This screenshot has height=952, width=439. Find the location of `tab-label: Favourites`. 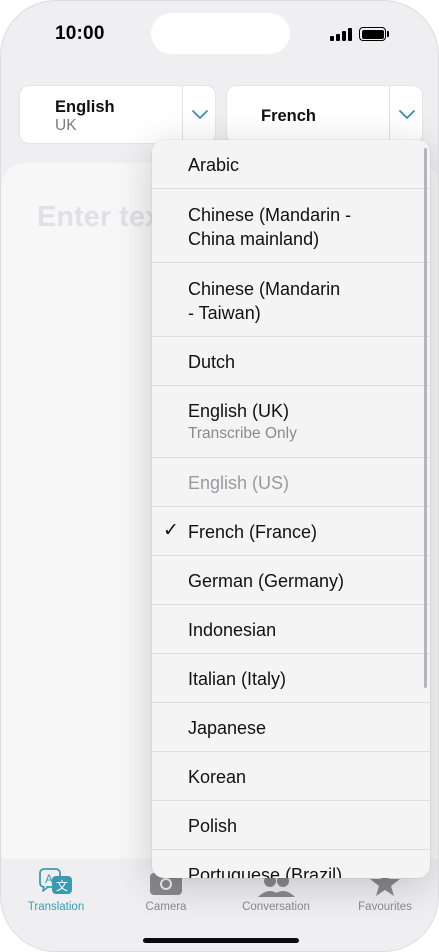

tab-label: Favourites is located at coordinates (385, 907).